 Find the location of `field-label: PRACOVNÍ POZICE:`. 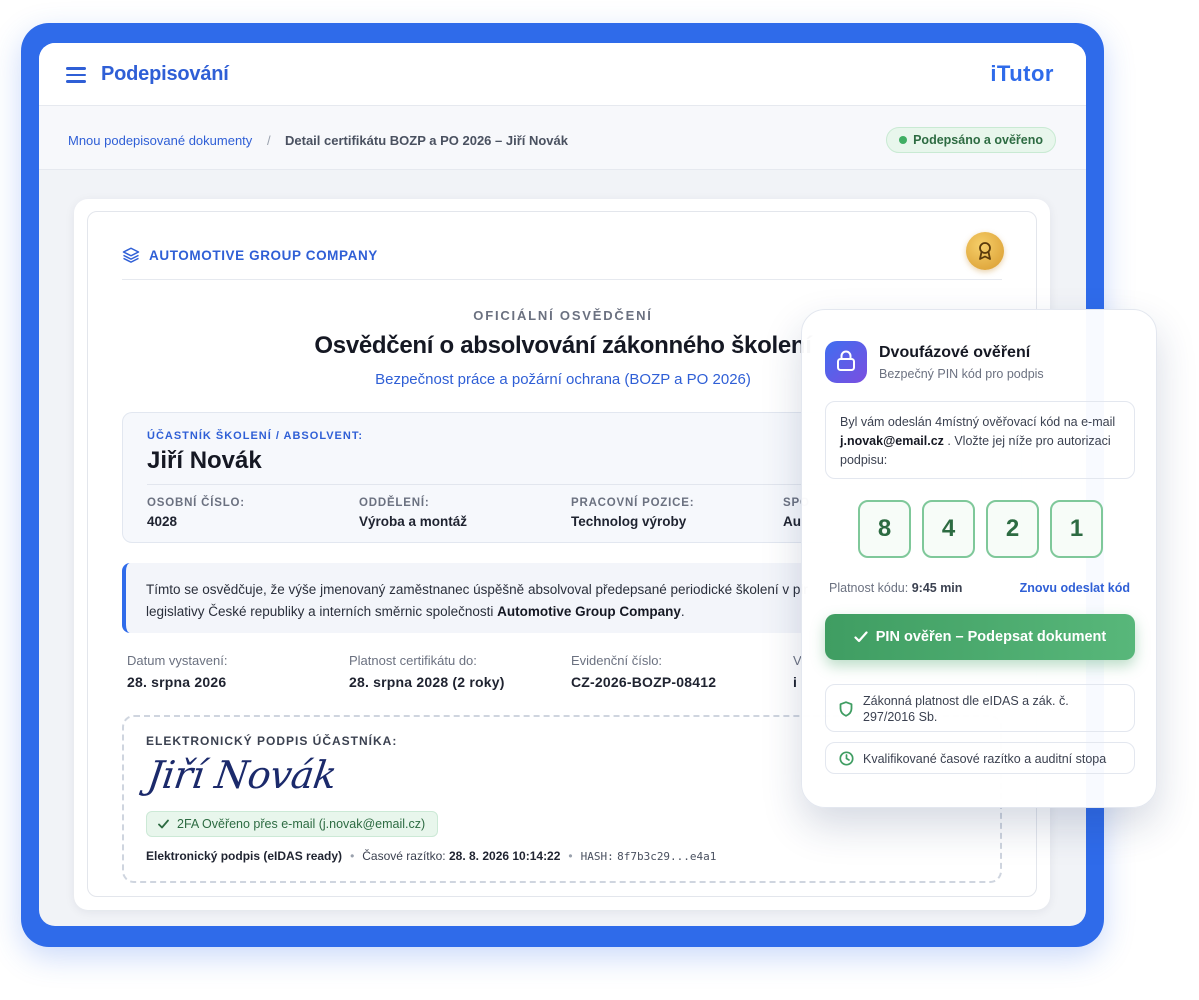

field-label: PRACOVNÍ POZICE: is located at coordinates (633, 503).